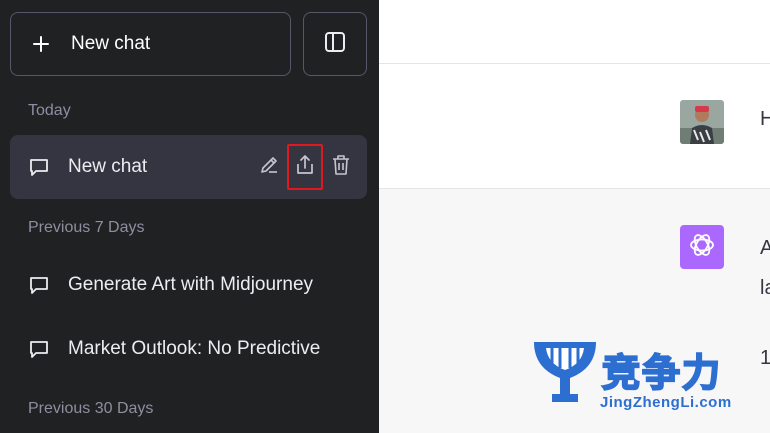  I want to click on new-chat-button: New chat, so click(150, 44).